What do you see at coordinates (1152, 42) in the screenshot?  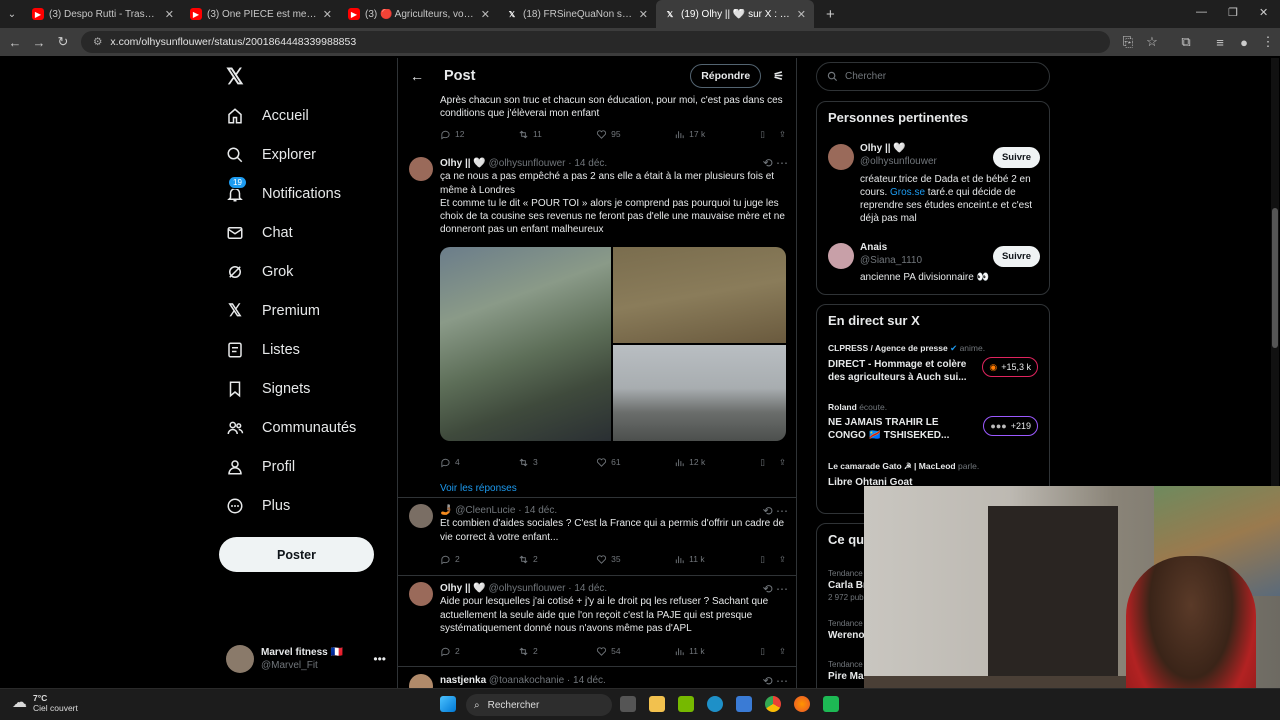 I see `bookmark-star-icon: ☆` at bounding box center [1152, 42].